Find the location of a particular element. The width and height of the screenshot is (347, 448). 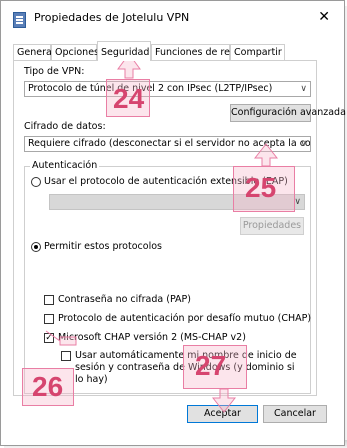

annotation-26: 26 is located at coordinates (48, 386).